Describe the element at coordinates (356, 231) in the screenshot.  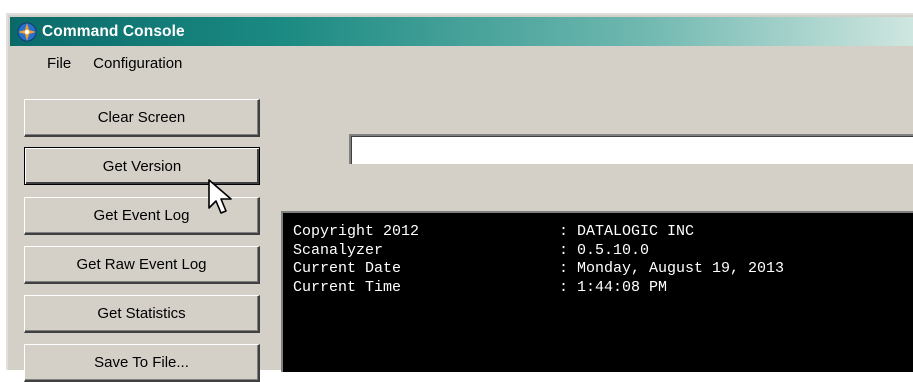
I see `output-key: Copyright 2012` at that location.